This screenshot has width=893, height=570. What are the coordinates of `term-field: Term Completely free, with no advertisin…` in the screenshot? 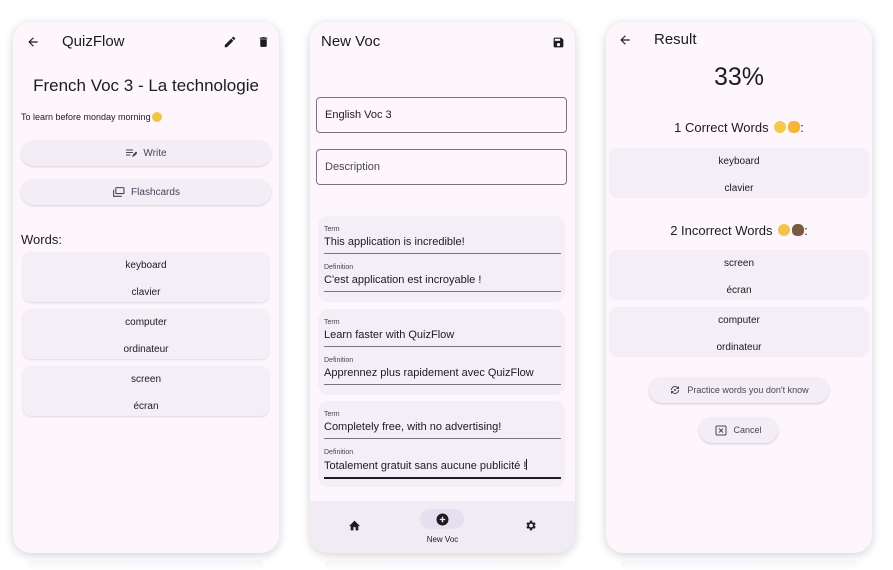 It's located at (442, 425).